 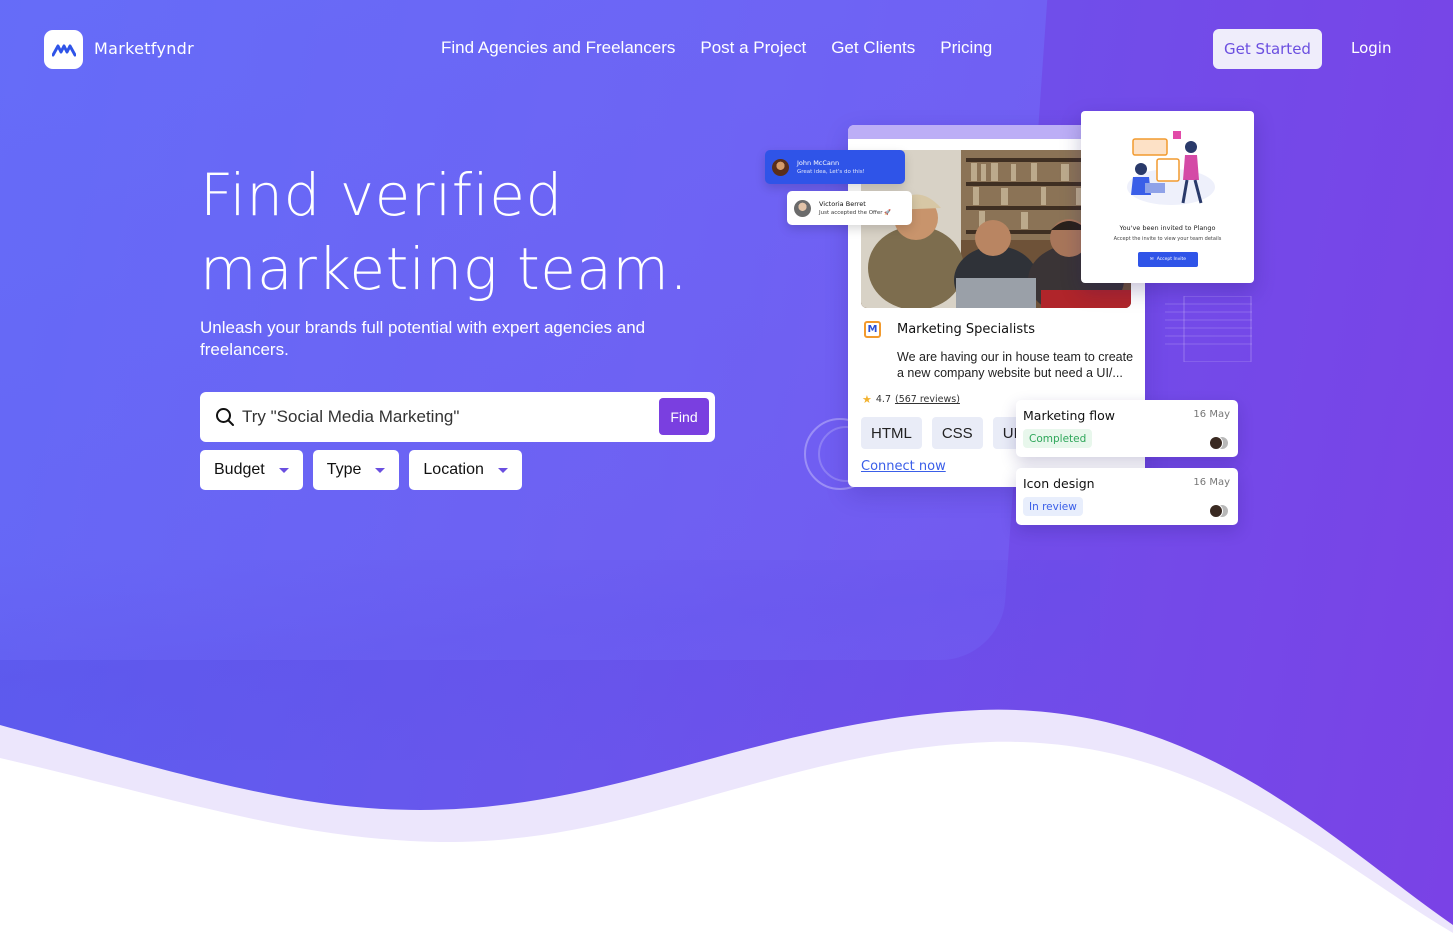 What do you see at coordinates (1127, 496) in the screenshot?
I see `task-card-icon-design: Icon design 16 May In review` at bounding box center [1127, 496].